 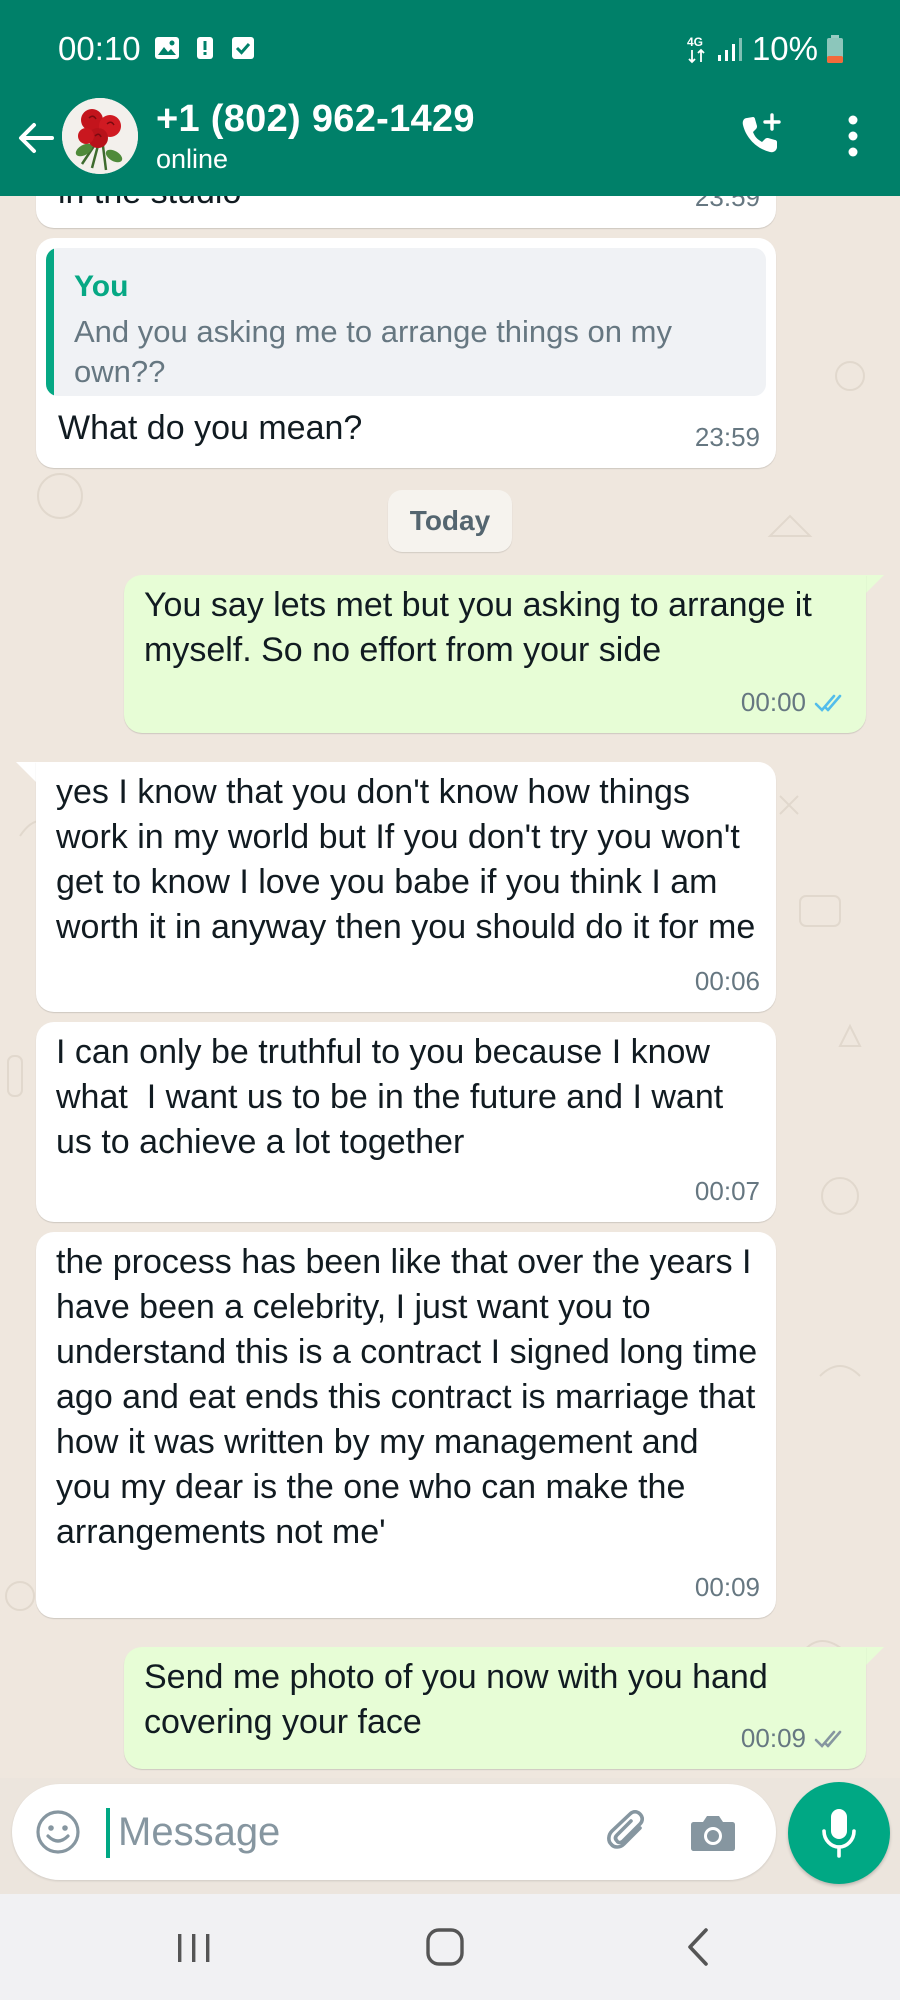 I want to click on chat-header: +1 (802) 962-1429 online, so click(x=450, y=147).